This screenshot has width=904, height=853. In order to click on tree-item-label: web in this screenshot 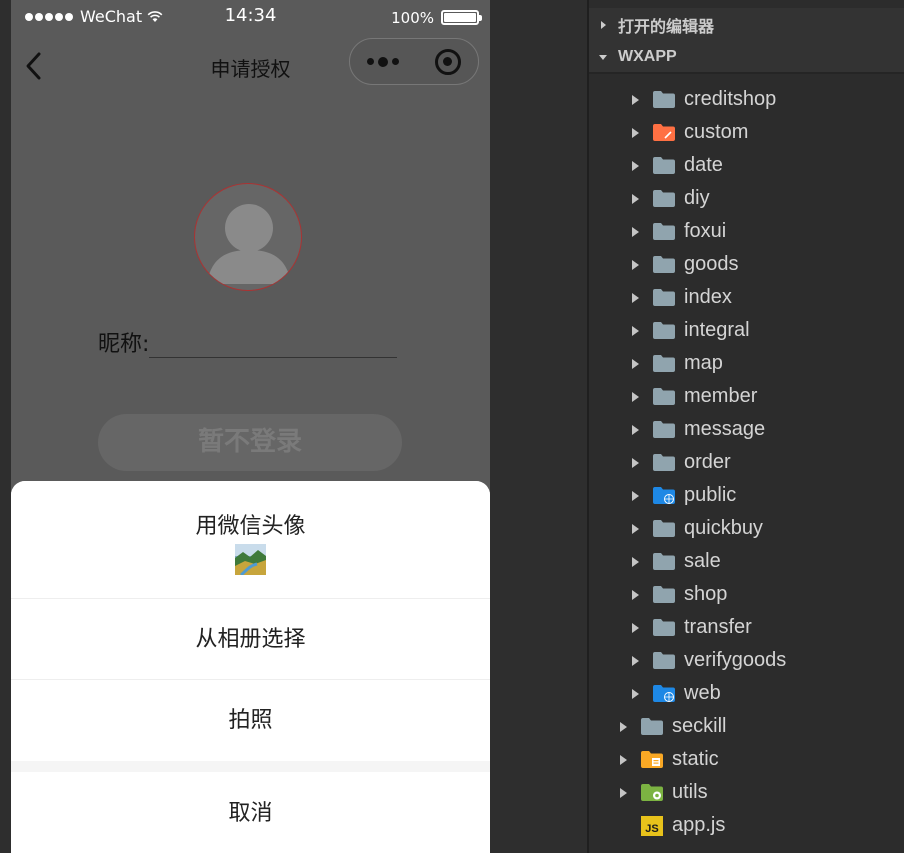, I will do `click(702, 693)`.